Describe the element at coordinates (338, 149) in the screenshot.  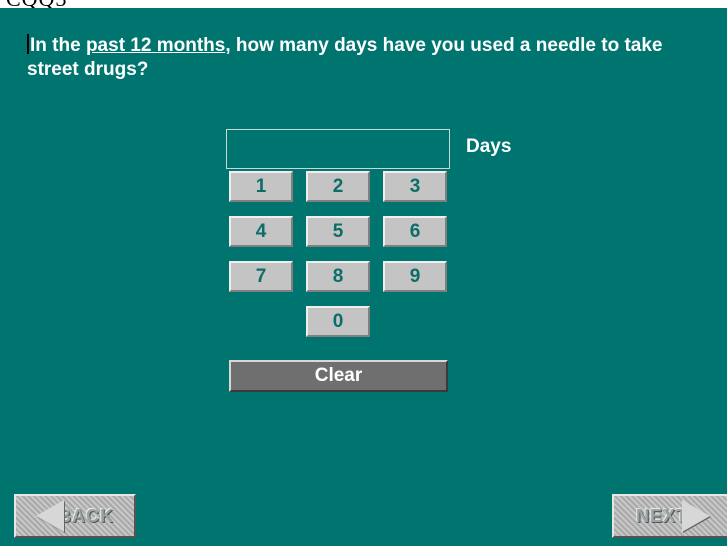
I see `days-input` at that location.